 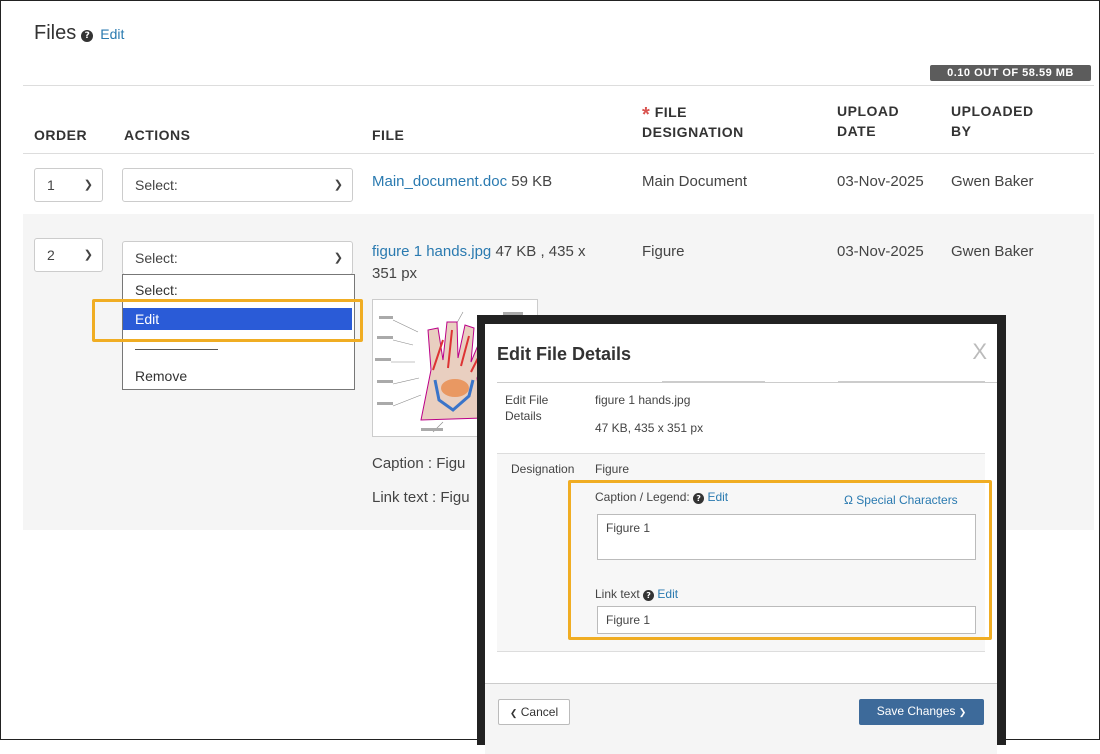 What do you see at coordinates (992, 251) in the screenshot?
I see `uploaded-by-row2: Gwen Baker` at bounding box center [992, 251].